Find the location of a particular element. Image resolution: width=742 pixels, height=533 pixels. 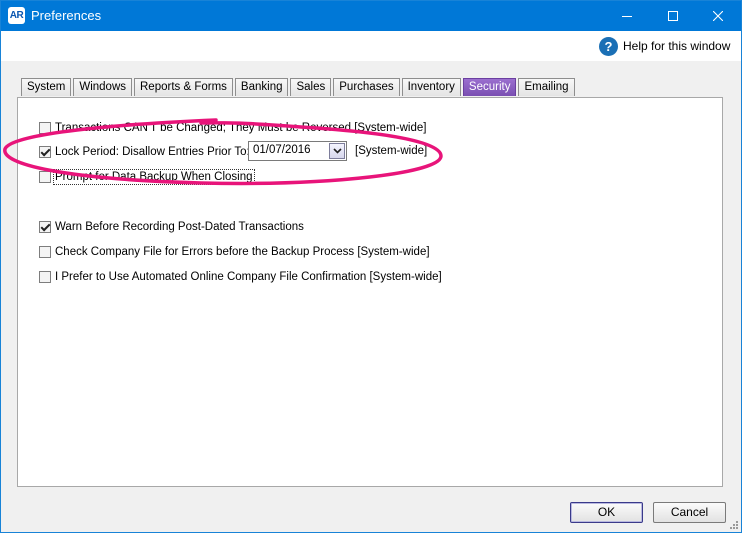

option-lock-period: Lock Period: Disallow Entries Prior To: is located at coordinates (144, 152).